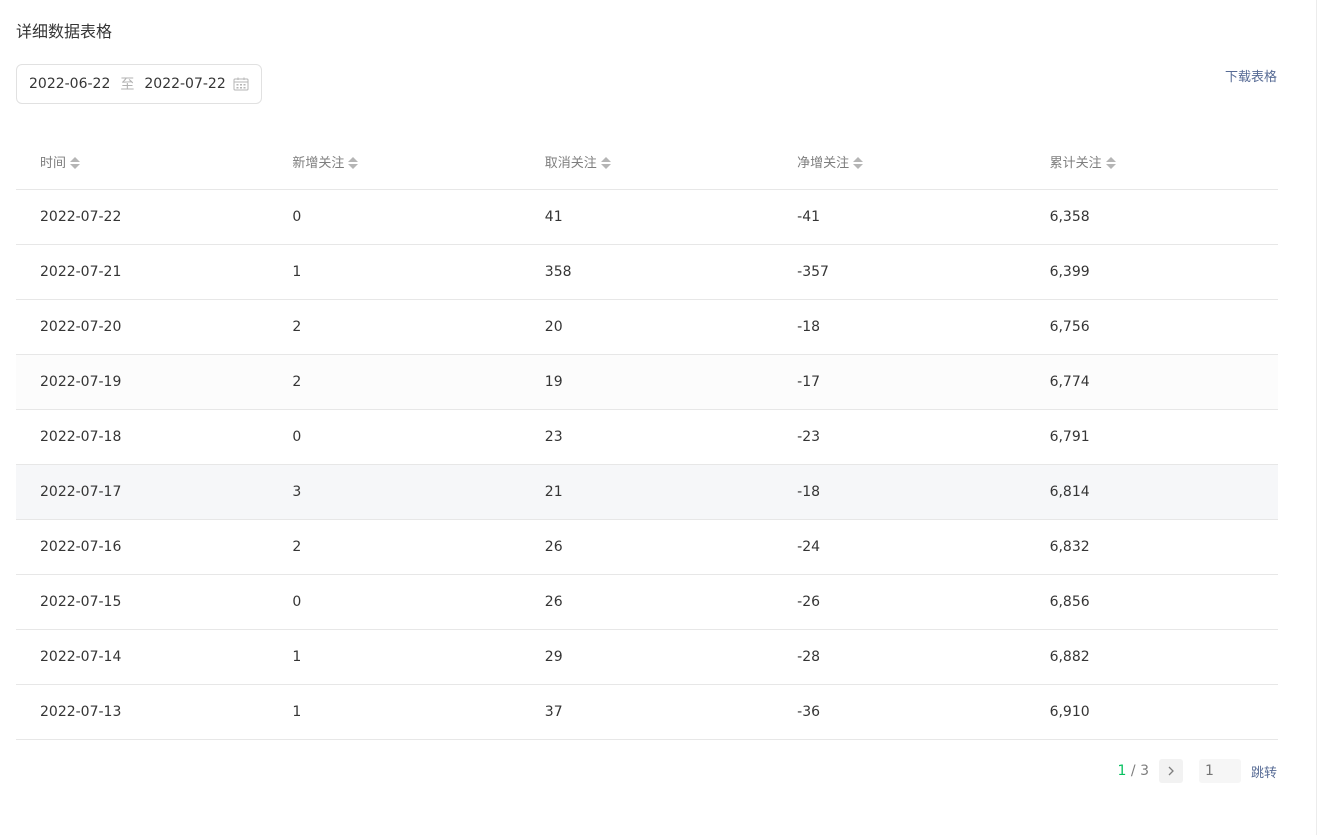 This screenshot has width=1319, height=835. I want to click on table-cell: -17, so click(899, 382).